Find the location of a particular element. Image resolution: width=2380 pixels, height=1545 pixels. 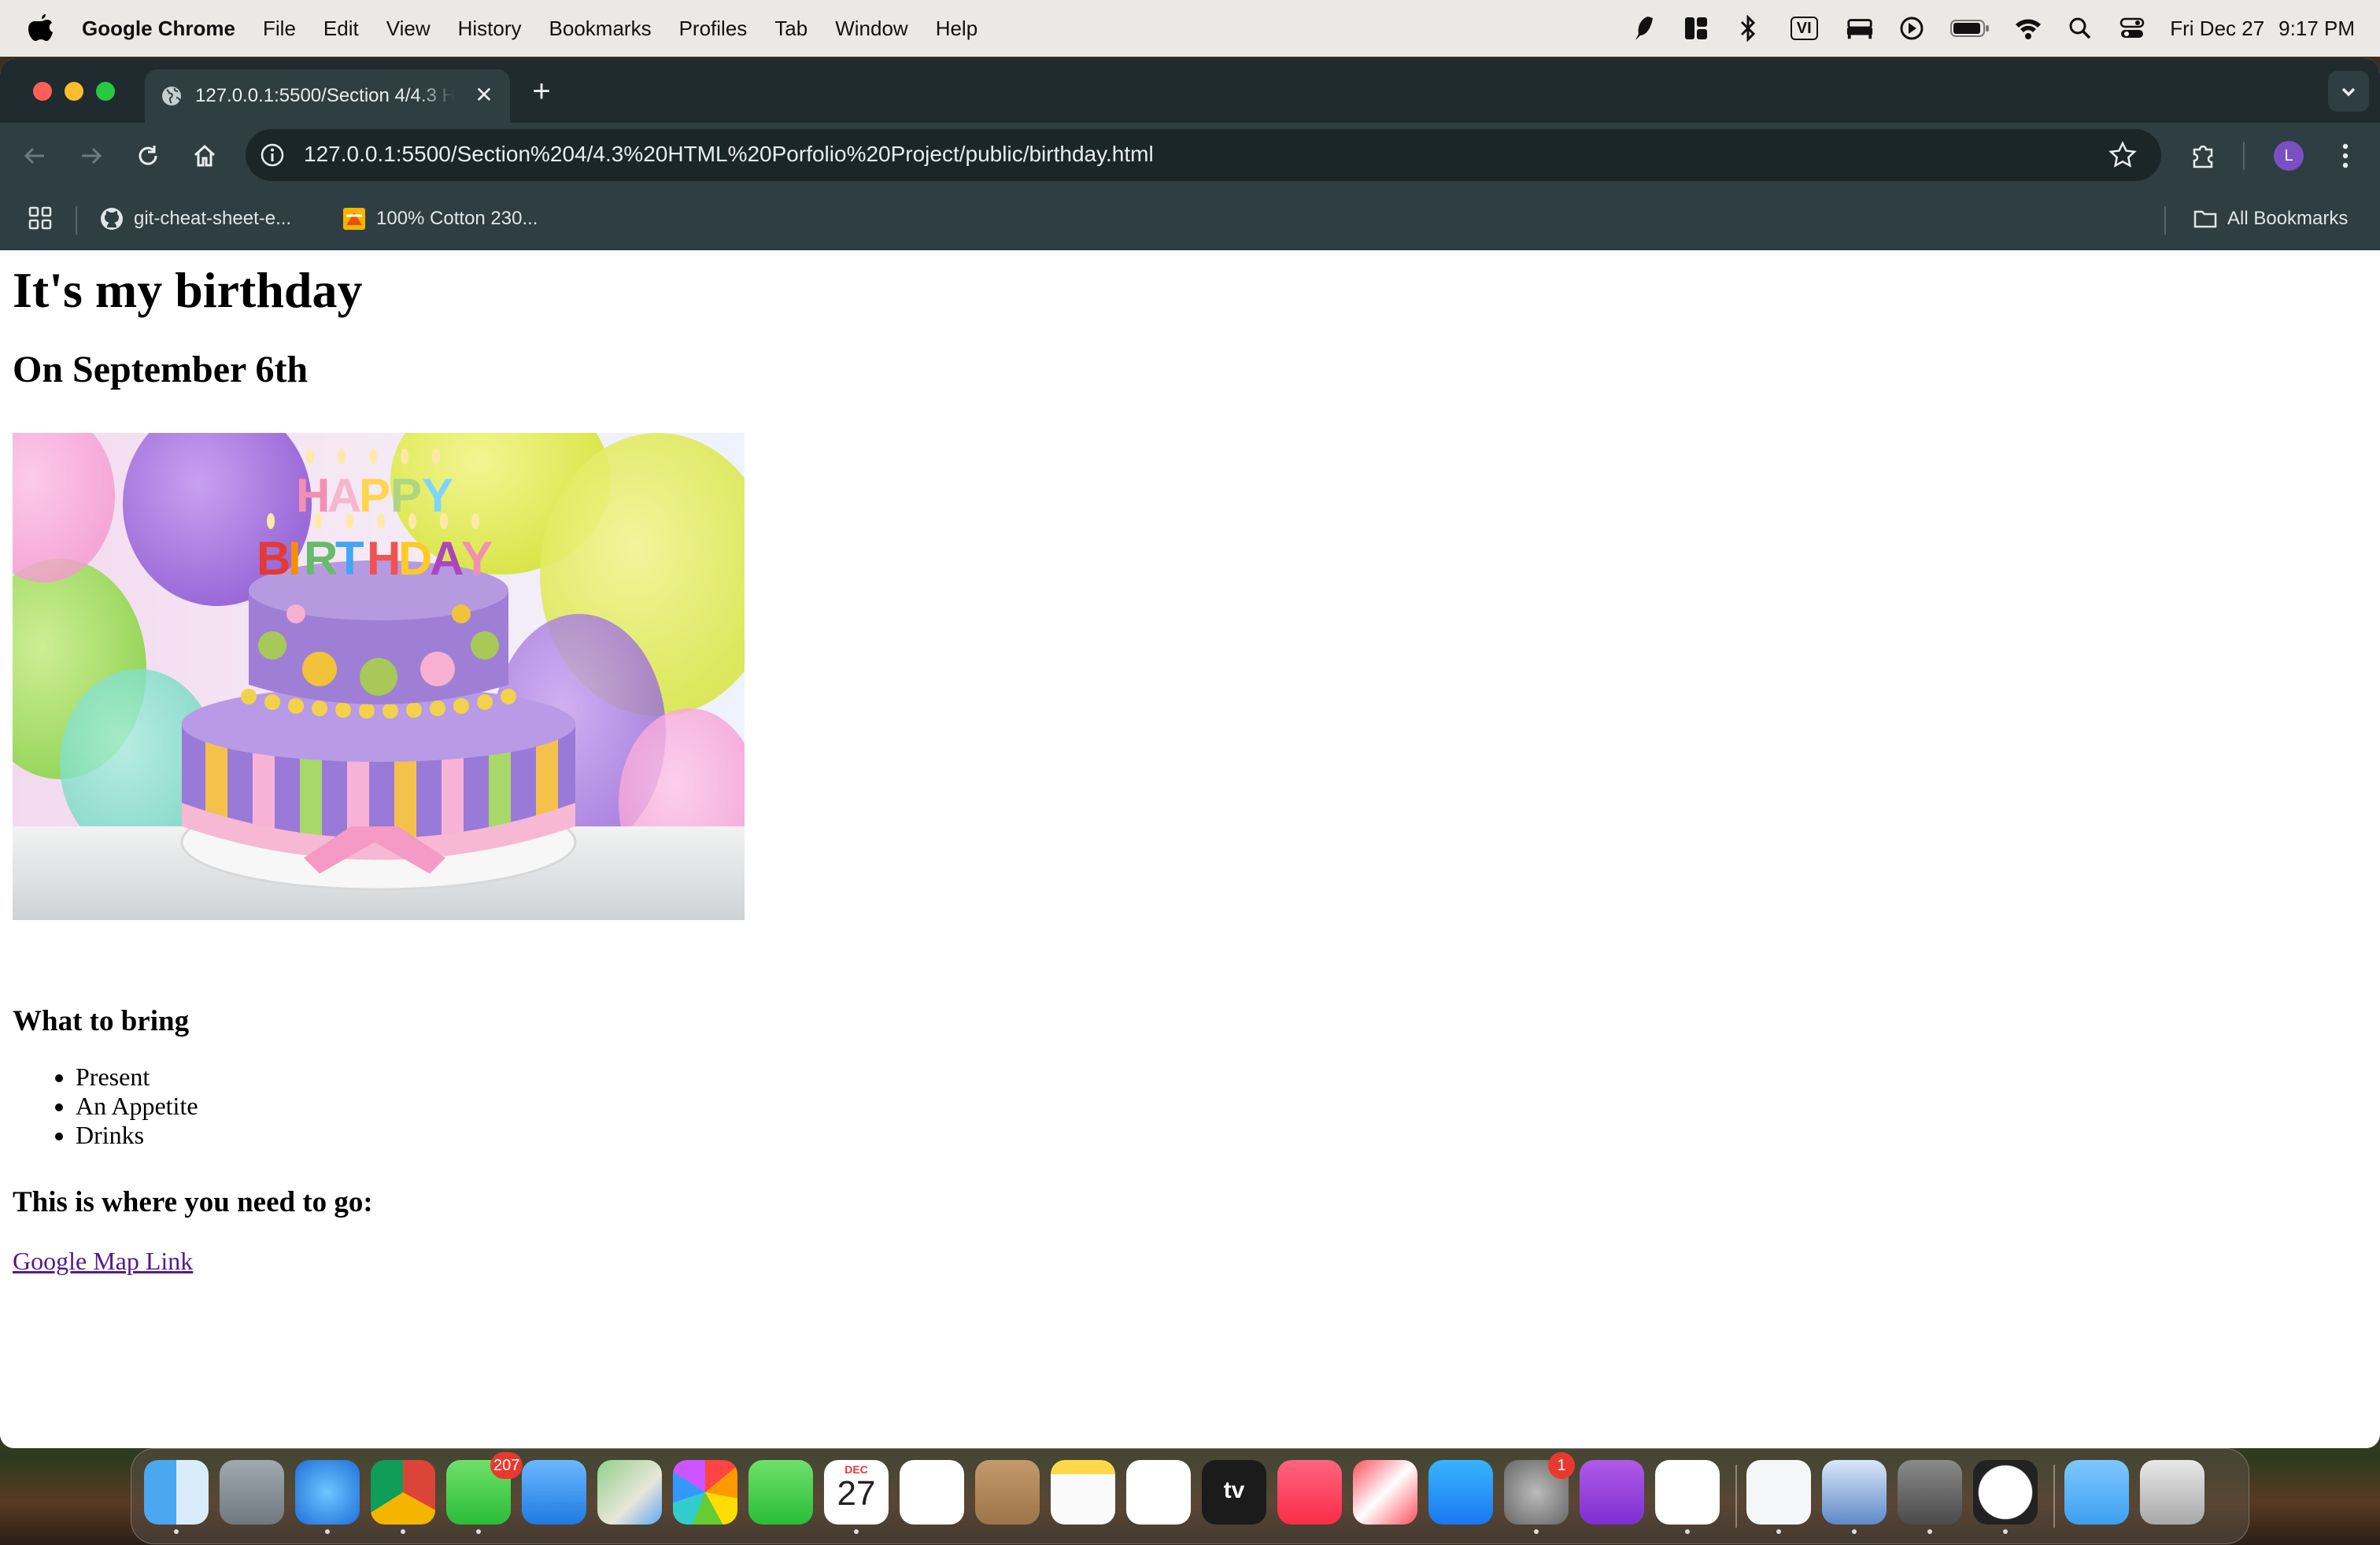

bed-icon is located at coordinates (1860, 28).